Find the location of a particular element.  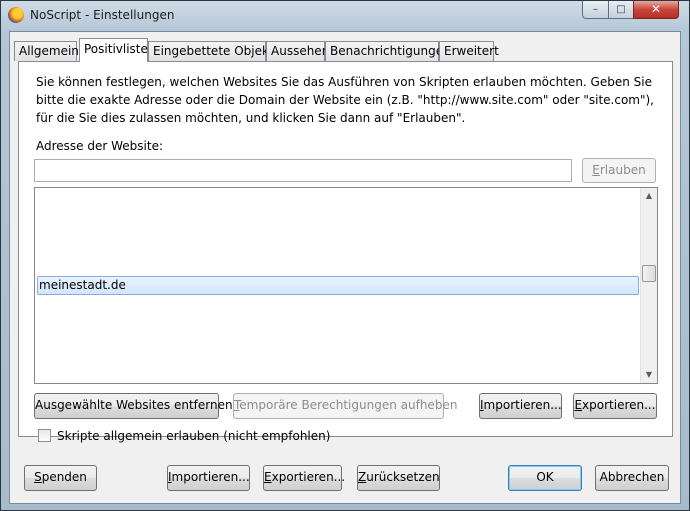

reset-label: urücksetzen is located at coordinates (403, 477).